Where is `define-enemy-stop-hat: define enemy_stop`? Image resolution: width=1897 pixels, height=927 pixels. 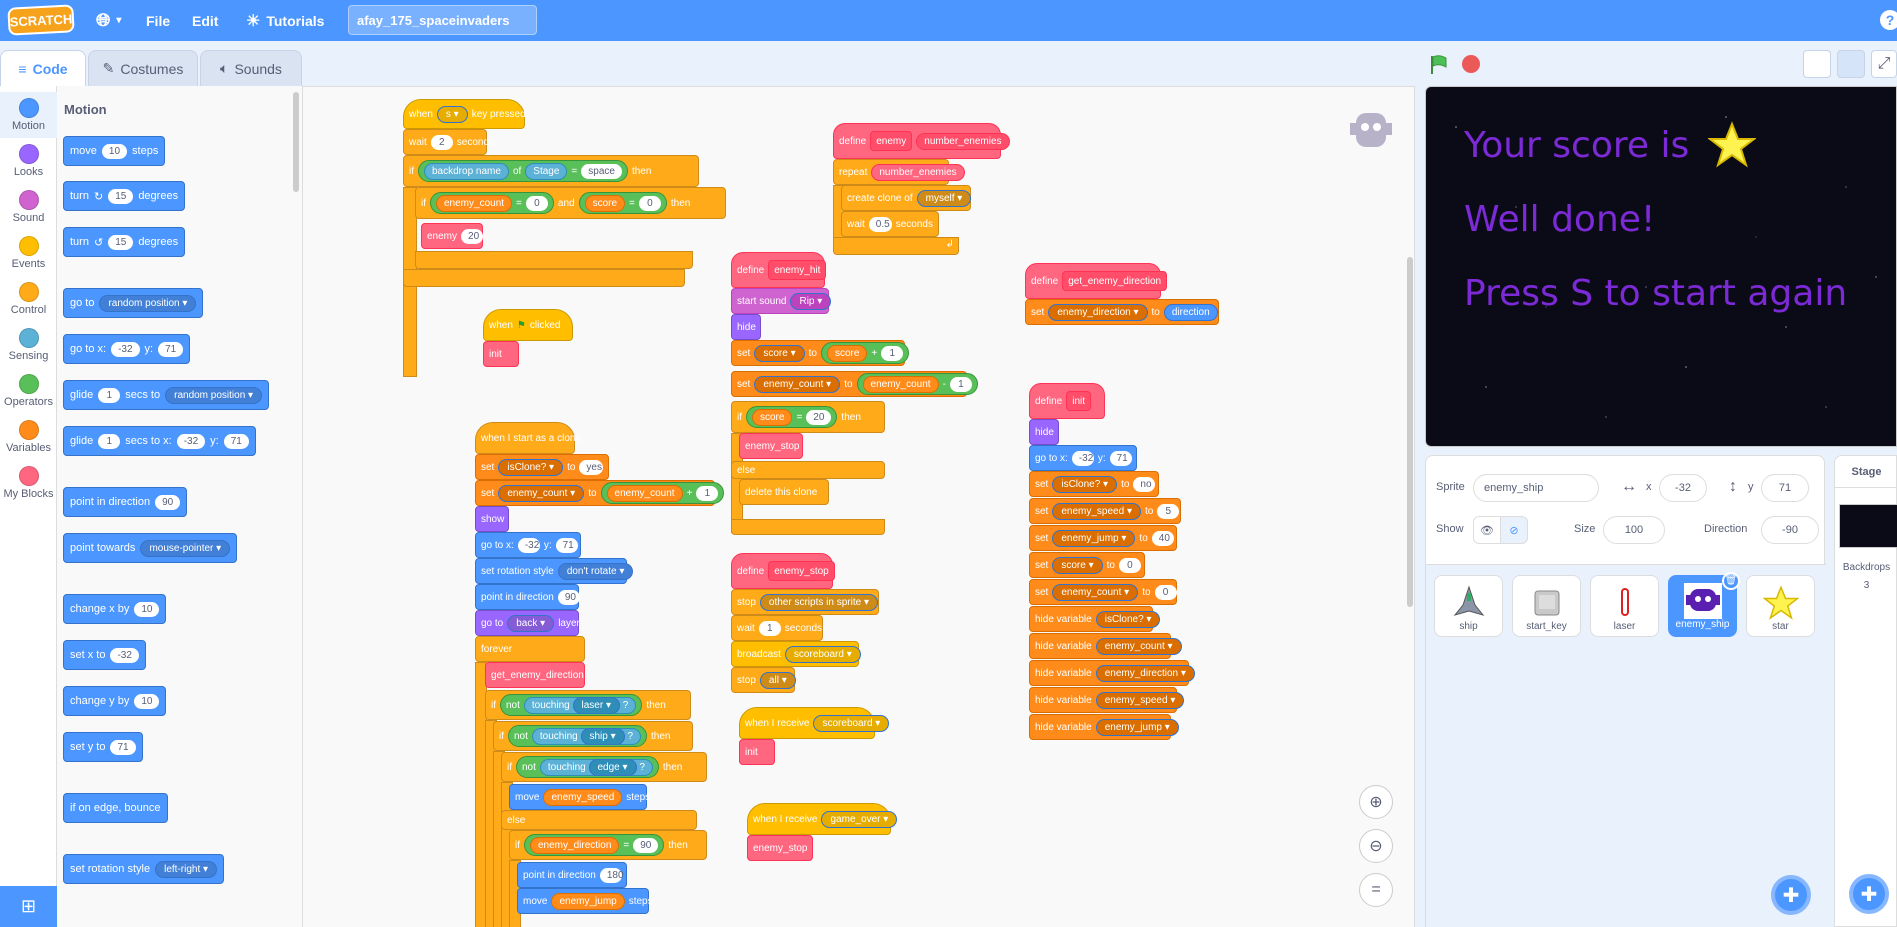 define-enemy-stop-hat: define enemy_stop is located at coordinates (783, 571).